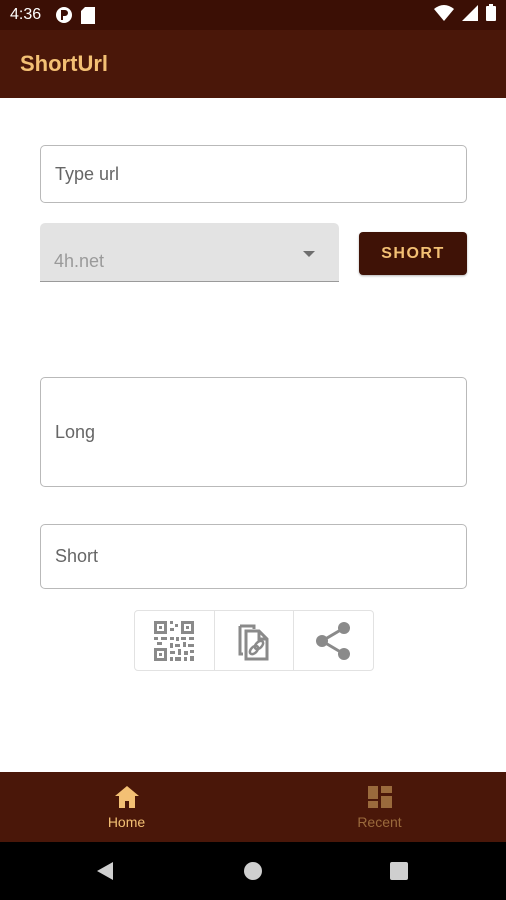  Describe the element at coordinates (399, 871) in the screenshot. I see `recent-apps-icon` at that location.